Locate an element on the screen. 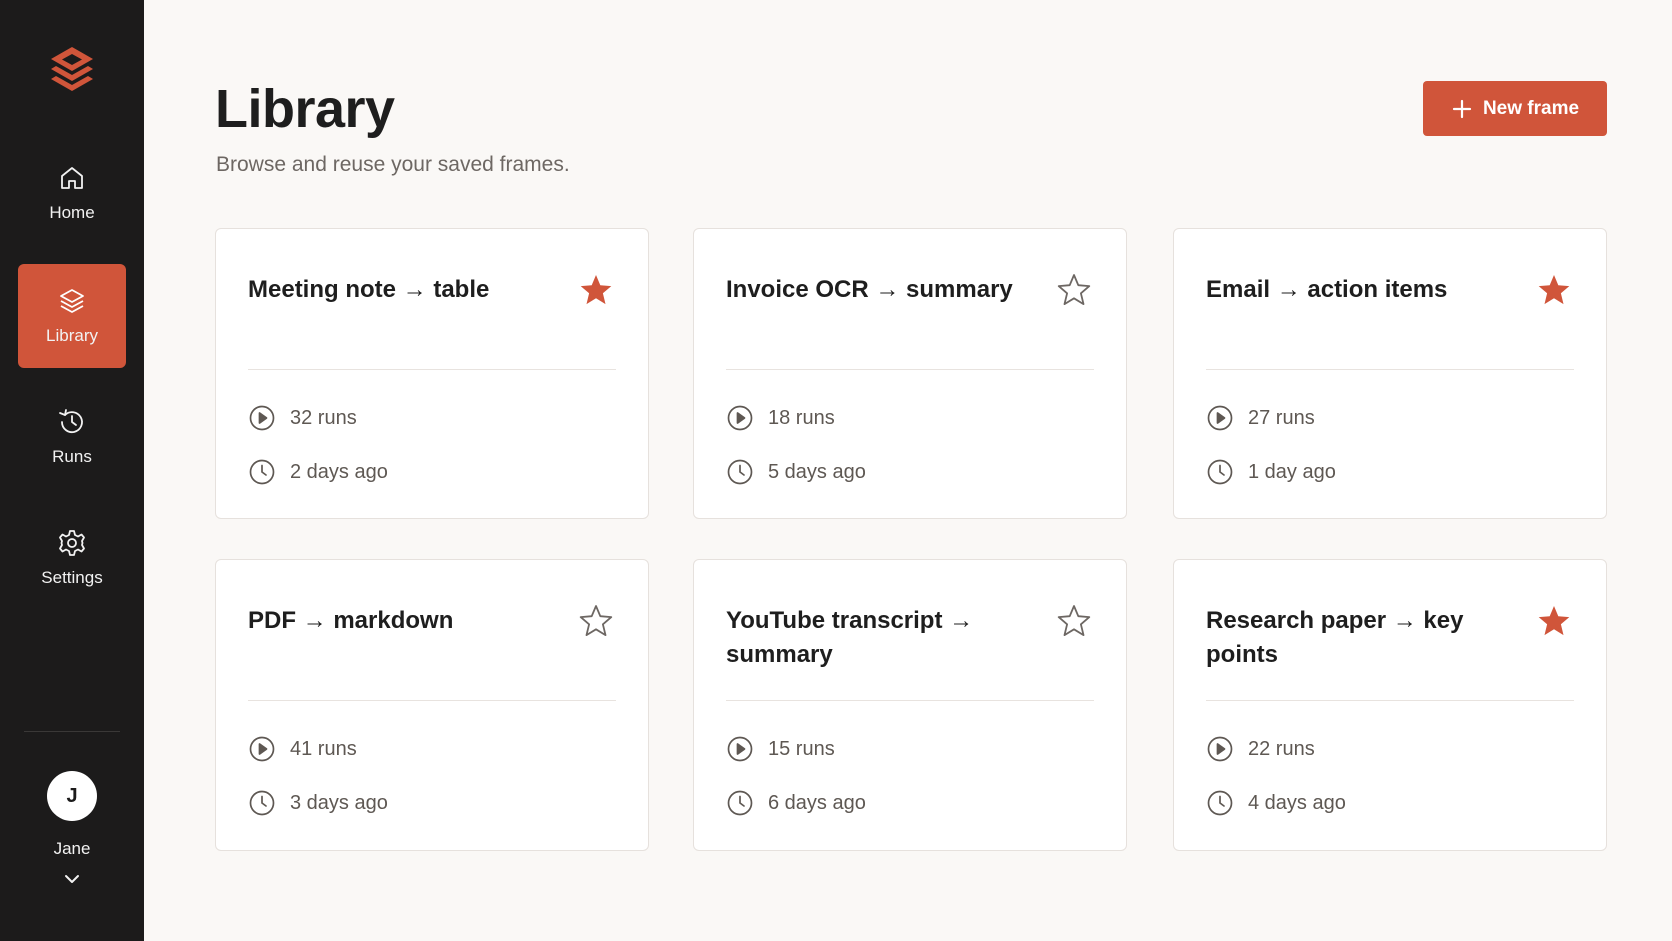 The height and width of the screenshot is (941, 1672). updated-time: 6 days ago is located at coordinates (817, 802).